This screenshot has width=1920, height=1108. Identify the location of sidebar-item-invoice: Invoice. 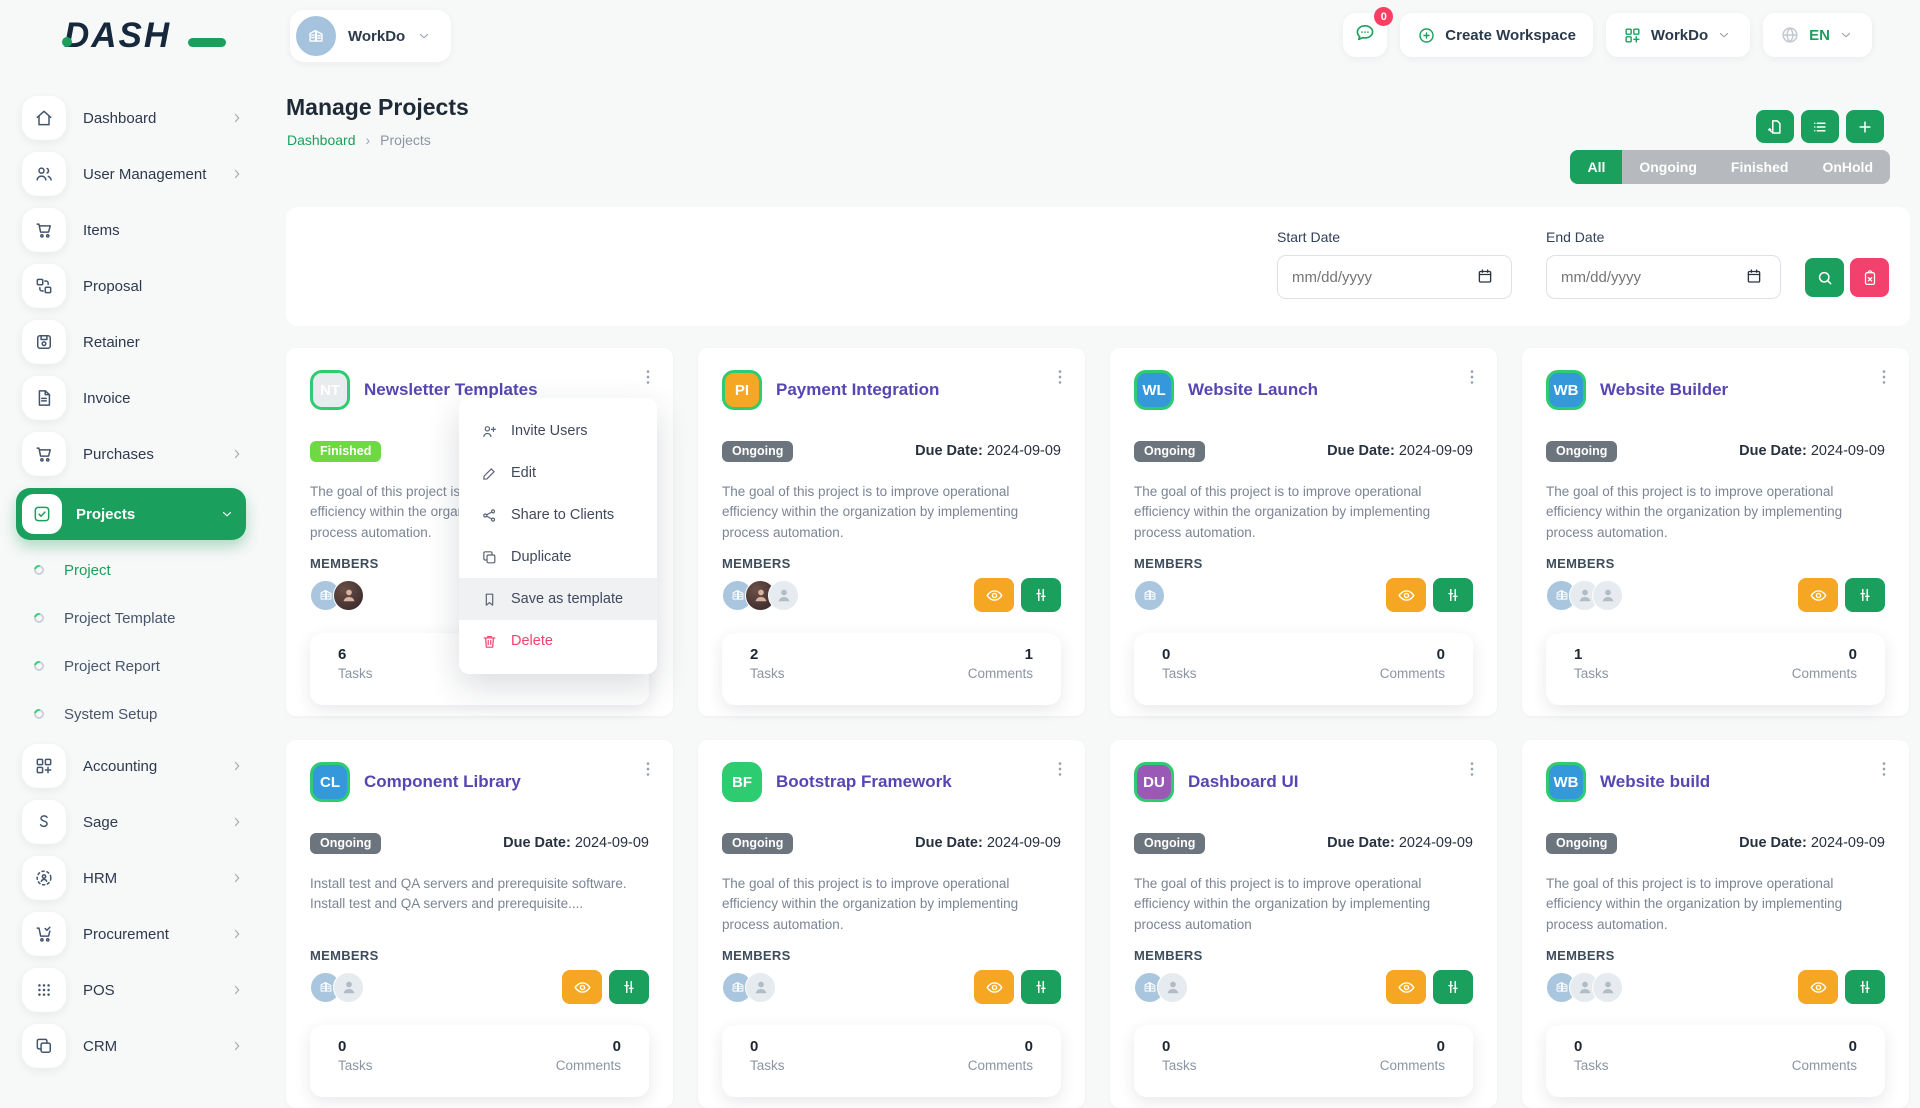
(134, 398).